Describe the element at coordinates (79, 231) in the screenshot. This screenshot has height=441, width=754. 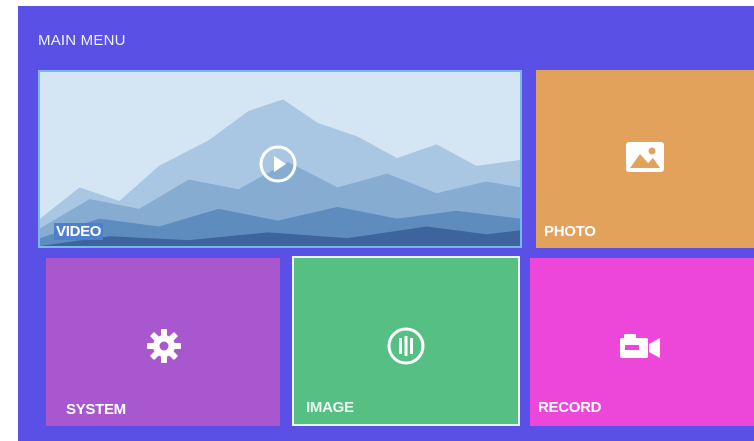
I see `tile-label-video: VIDEO` at that location.